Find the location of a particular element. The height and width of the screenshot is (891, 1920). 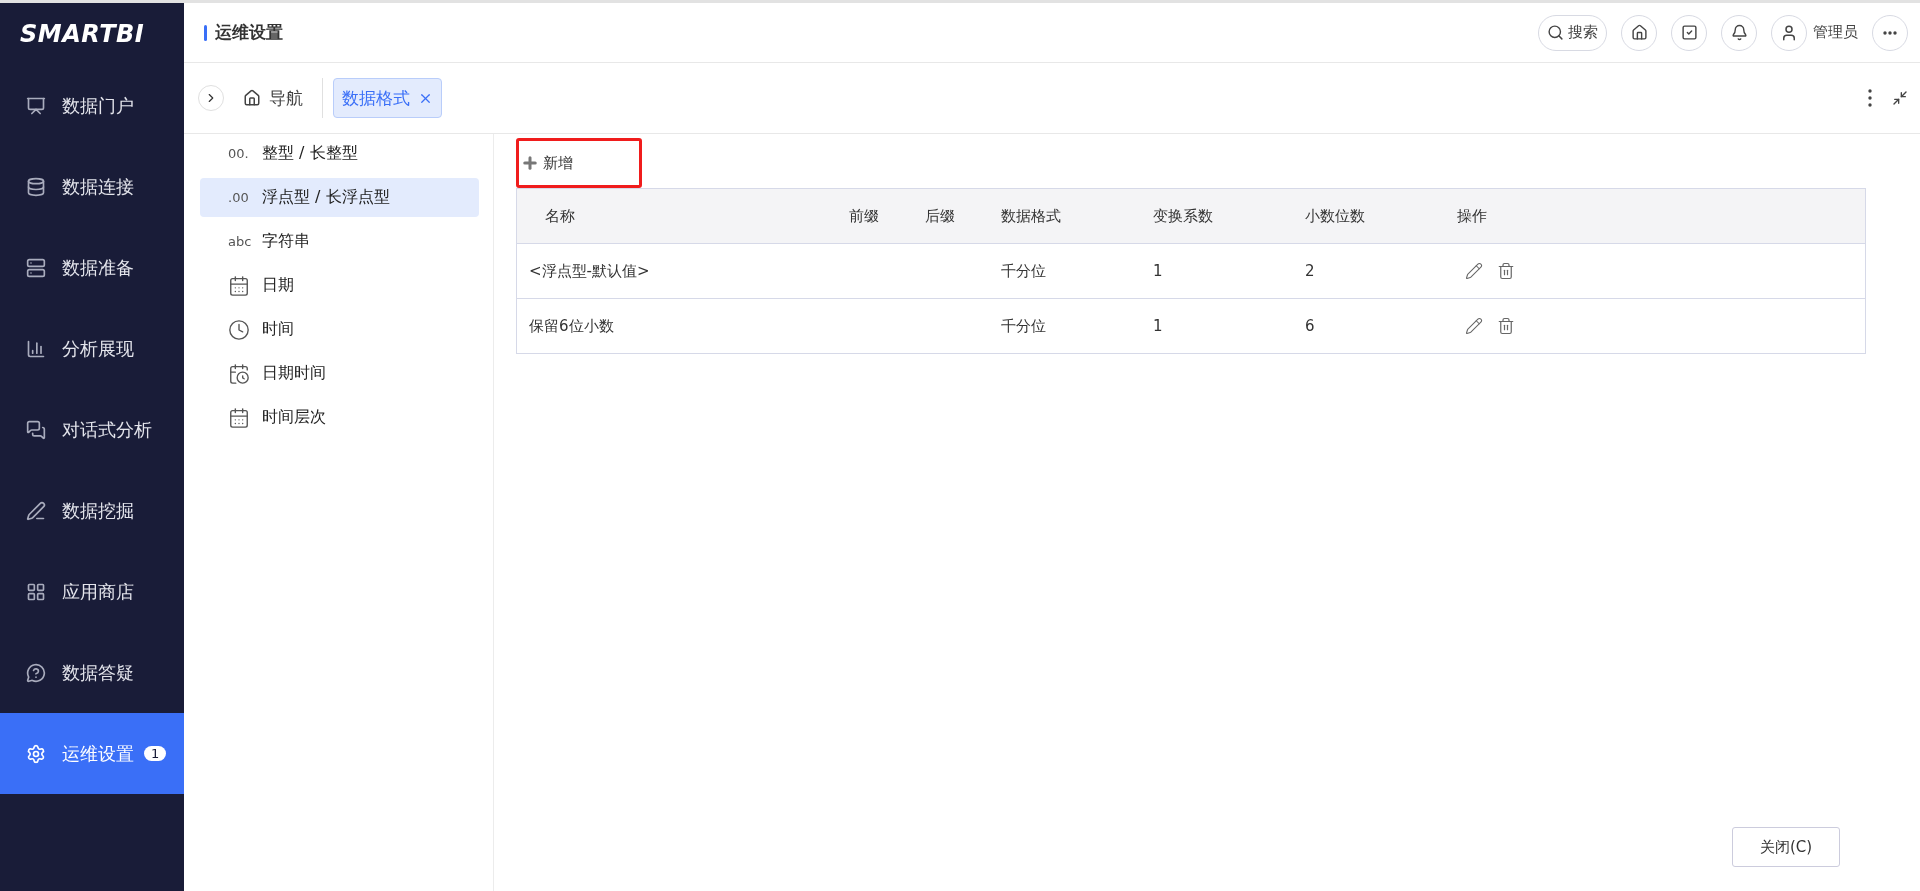

bell-icon is located at coordinates (1739, 32).